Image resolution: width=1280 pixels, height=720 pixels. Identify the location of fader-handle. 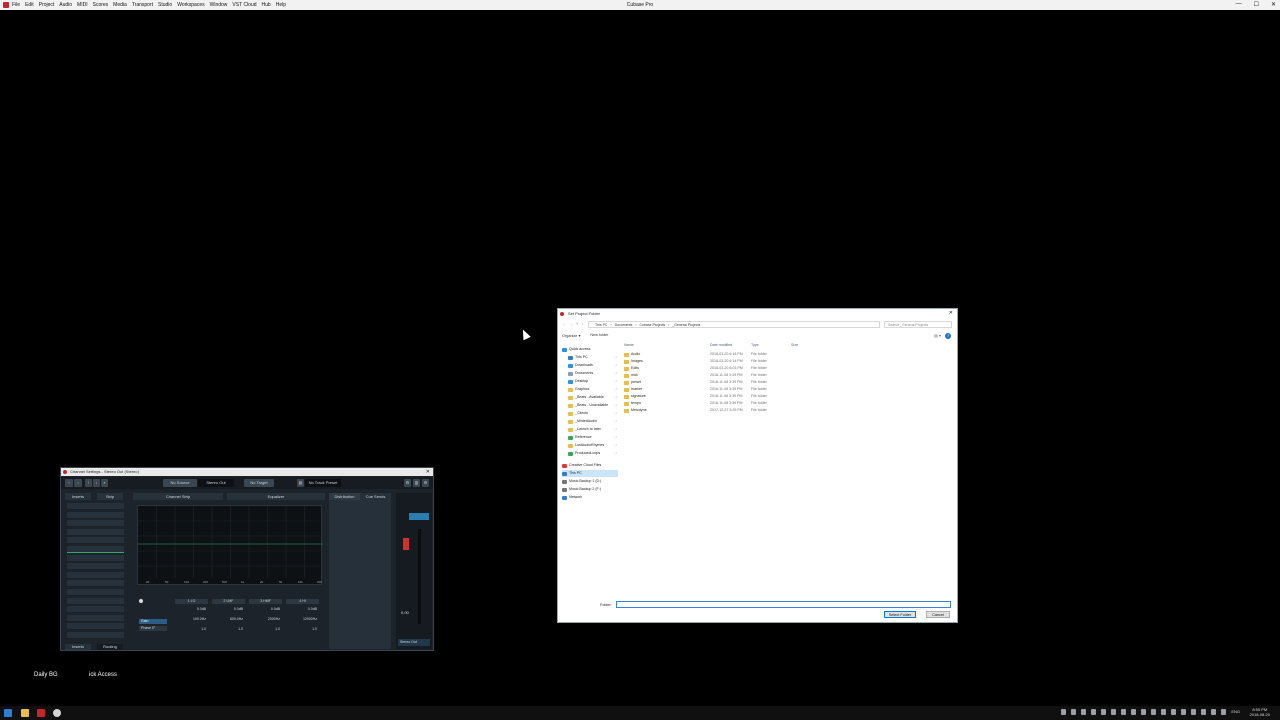
(406, 544).